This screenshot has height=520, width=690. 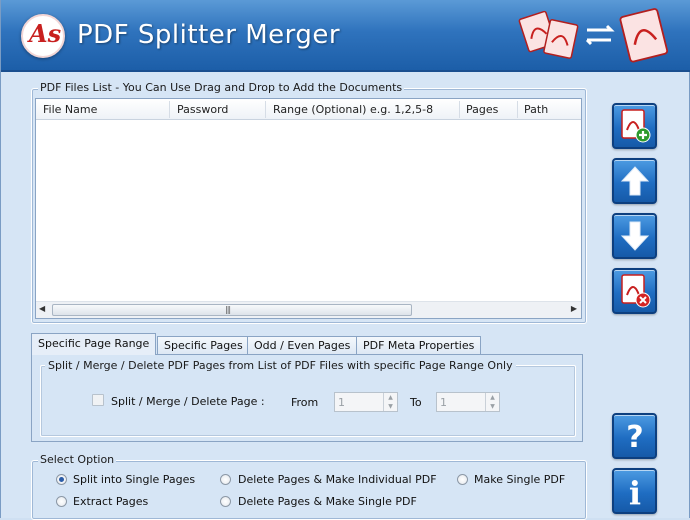 I want to click on arrow-up-icon, so click(x=634, y=181).